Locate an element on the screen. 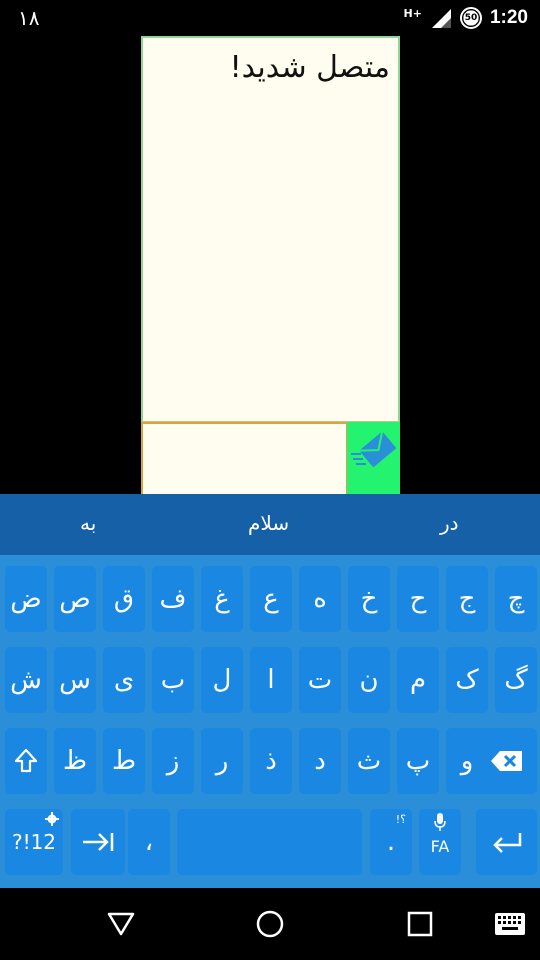  keyboard-switch-icon is located at coordinates (510, 924).